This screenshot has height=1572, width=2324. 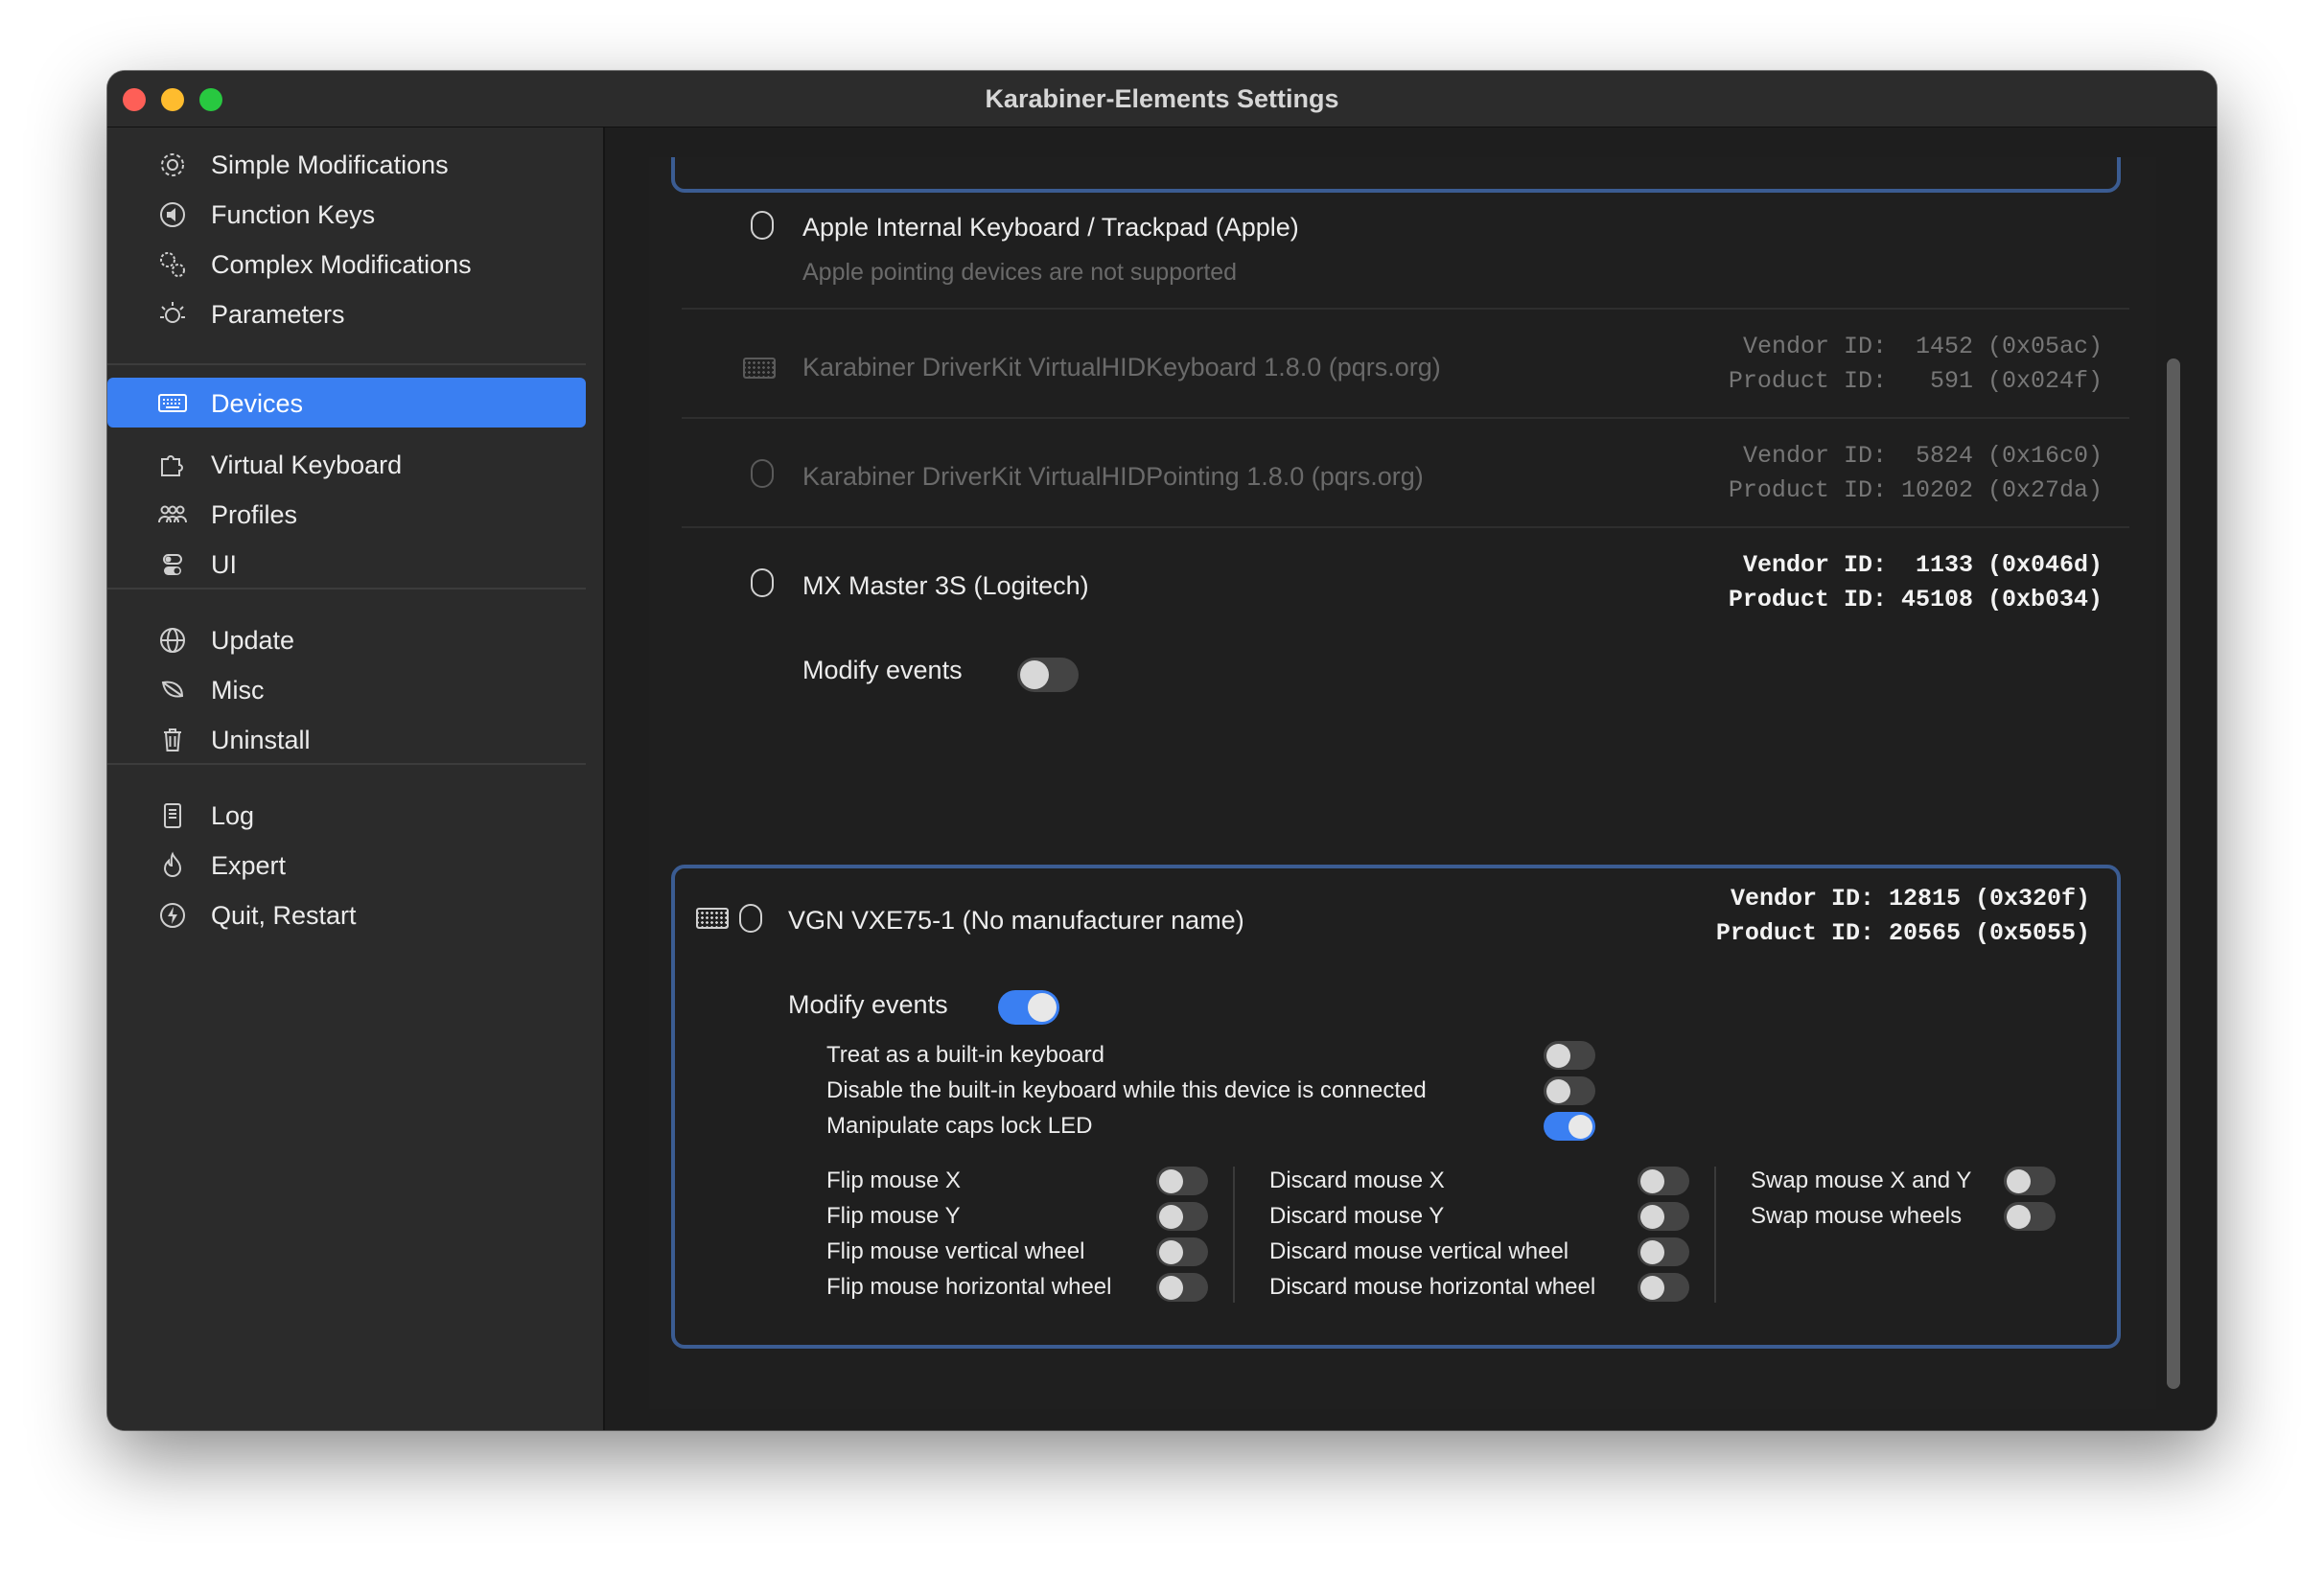 What do you see at coordinates (284, 916) in the screenshot?
I see `sidebar-item-label: Quit, Restart` at bounding box center [284, 916].